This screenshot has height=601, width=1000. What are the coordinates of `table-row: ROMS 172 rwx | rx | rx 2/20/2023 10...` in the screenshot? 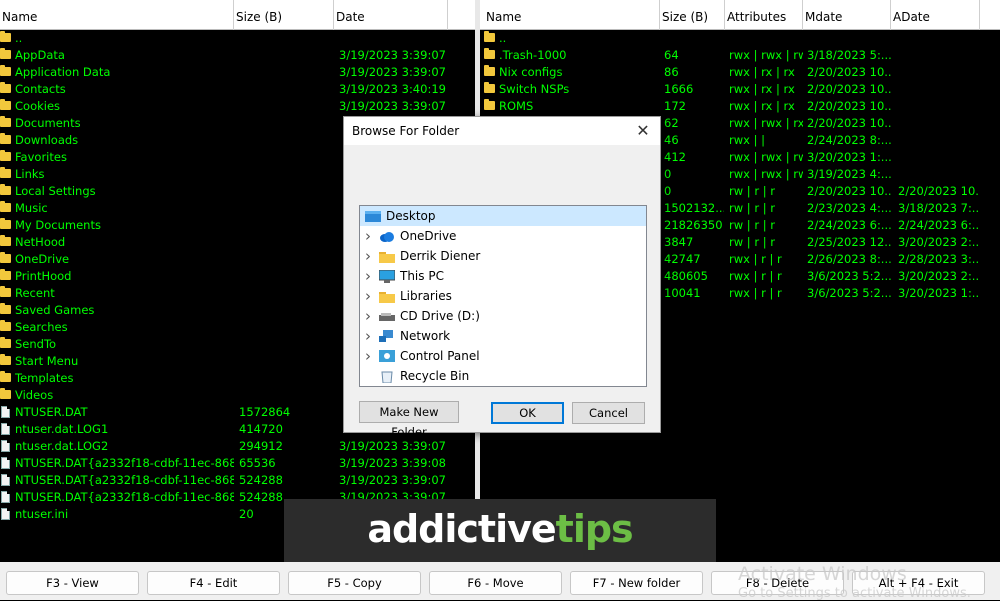 It's located at (740, 106).